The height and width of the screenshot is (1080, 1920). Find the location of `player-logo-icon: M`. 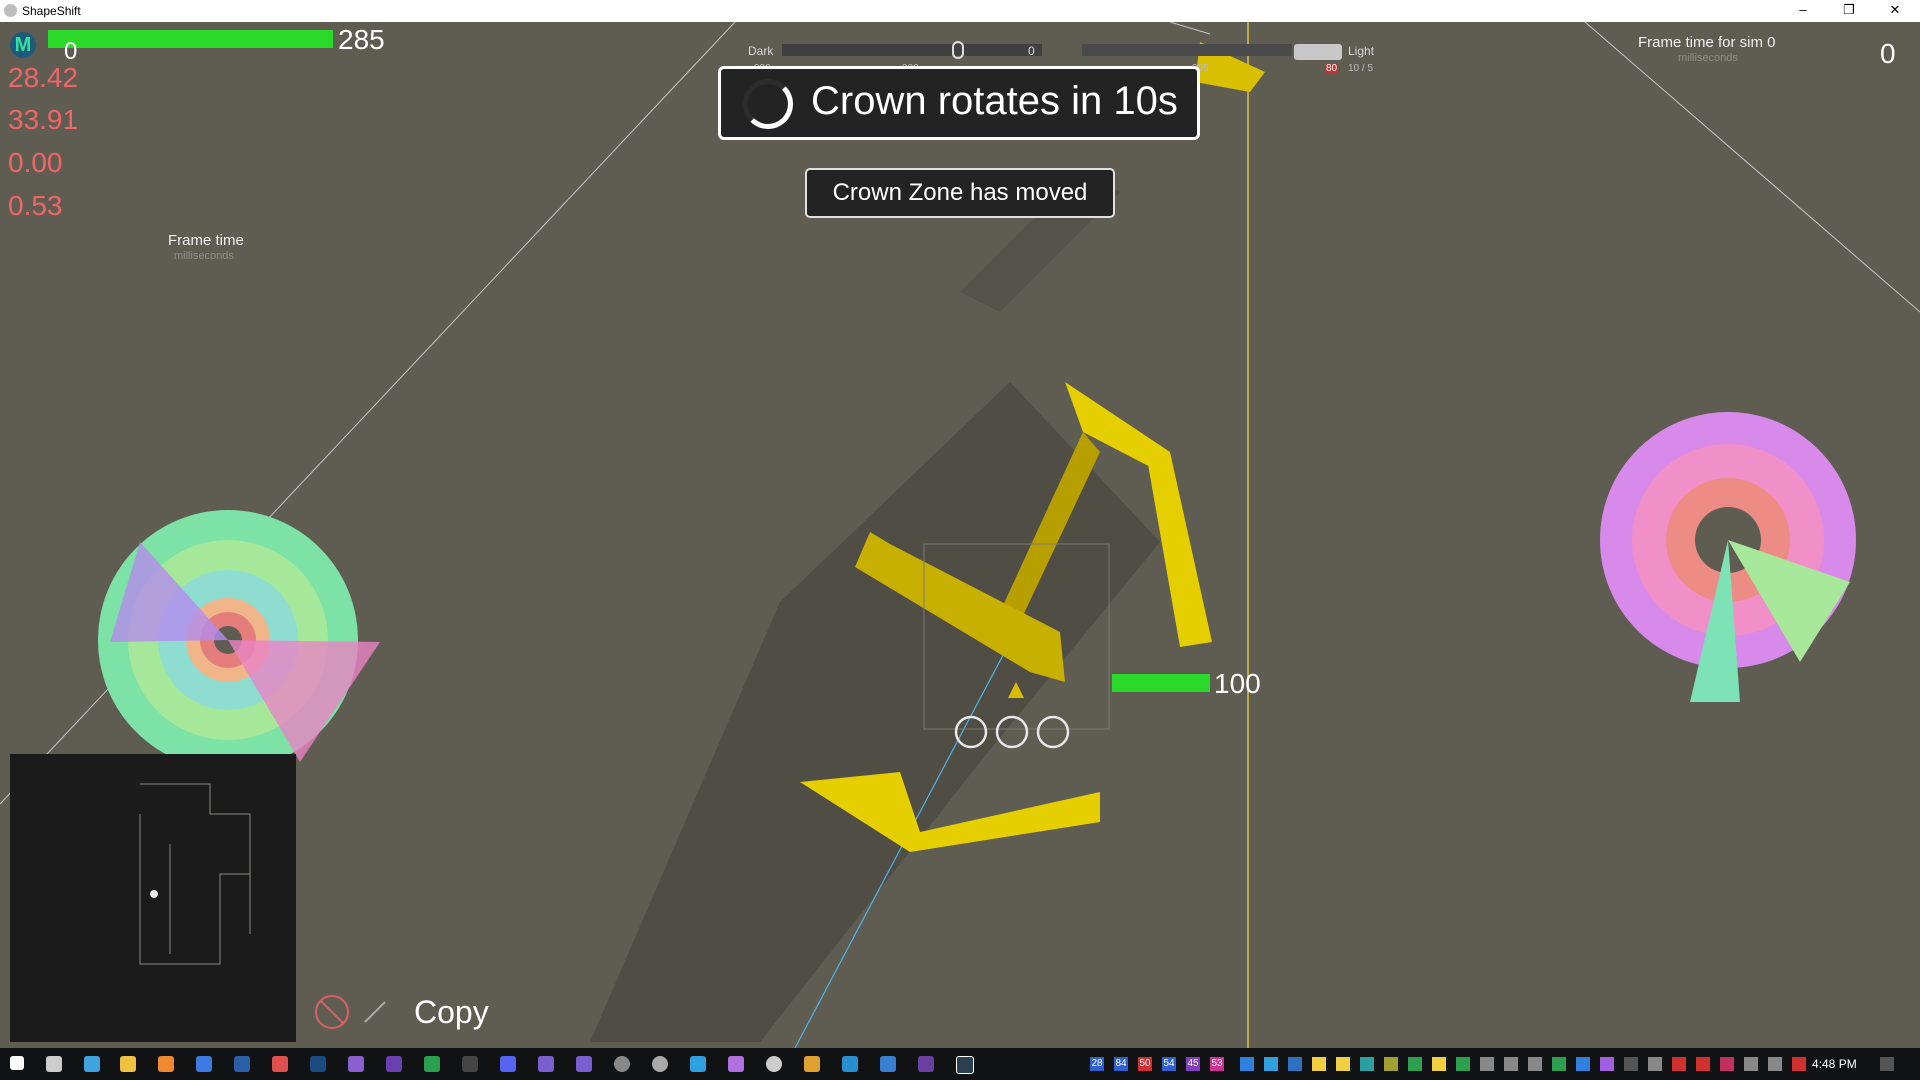

player-logo-icon: M is located at coordinates (23, 45).